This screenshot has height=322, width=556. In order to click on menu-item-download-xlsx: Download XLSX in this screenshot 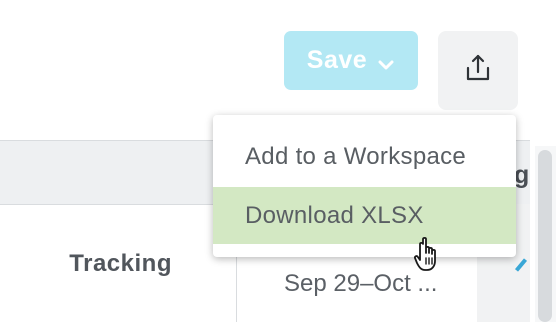, I will do `click(364, 215)`.